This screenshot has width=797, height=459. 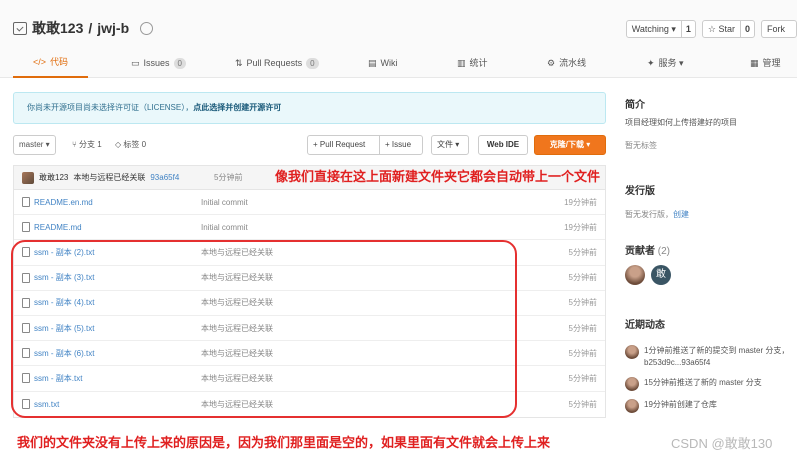 I want to click on branch-select: master ▾, so click(x=34, y=145).